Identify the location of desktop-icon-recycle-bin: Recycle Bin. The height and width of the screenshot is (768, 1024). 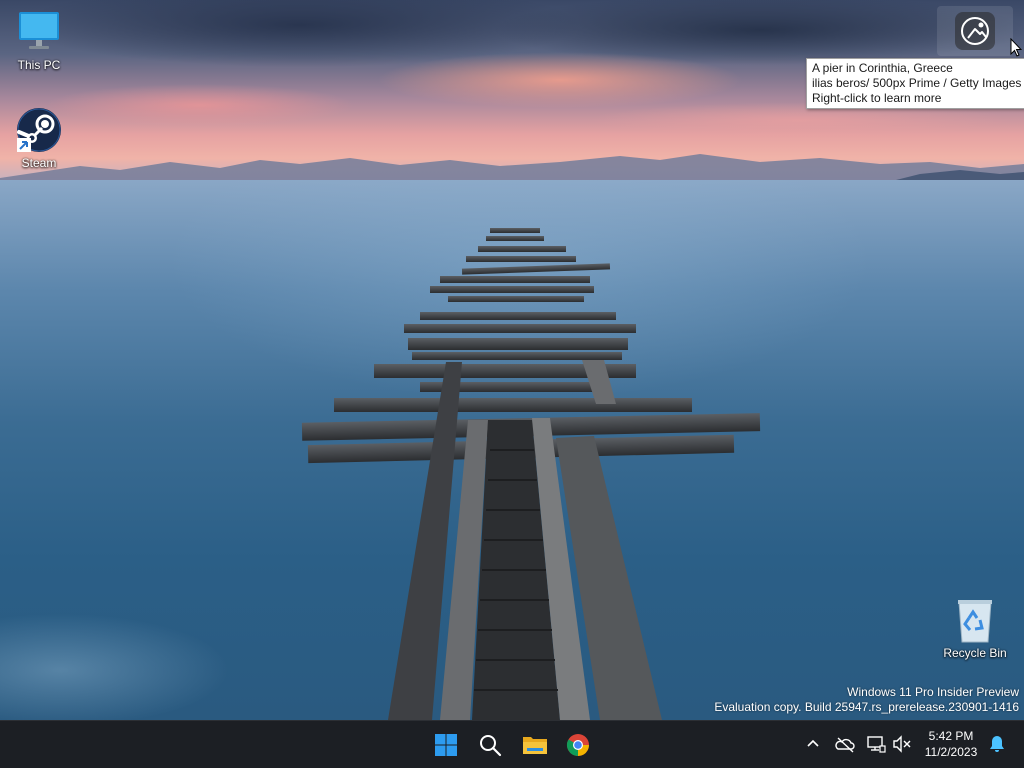
(975, 628).